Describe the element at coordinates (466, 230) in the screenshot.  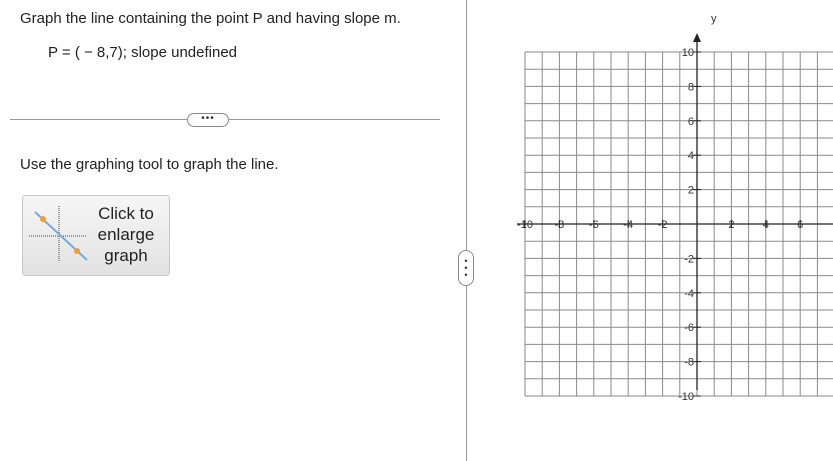
I see `pane-divider` at that location.